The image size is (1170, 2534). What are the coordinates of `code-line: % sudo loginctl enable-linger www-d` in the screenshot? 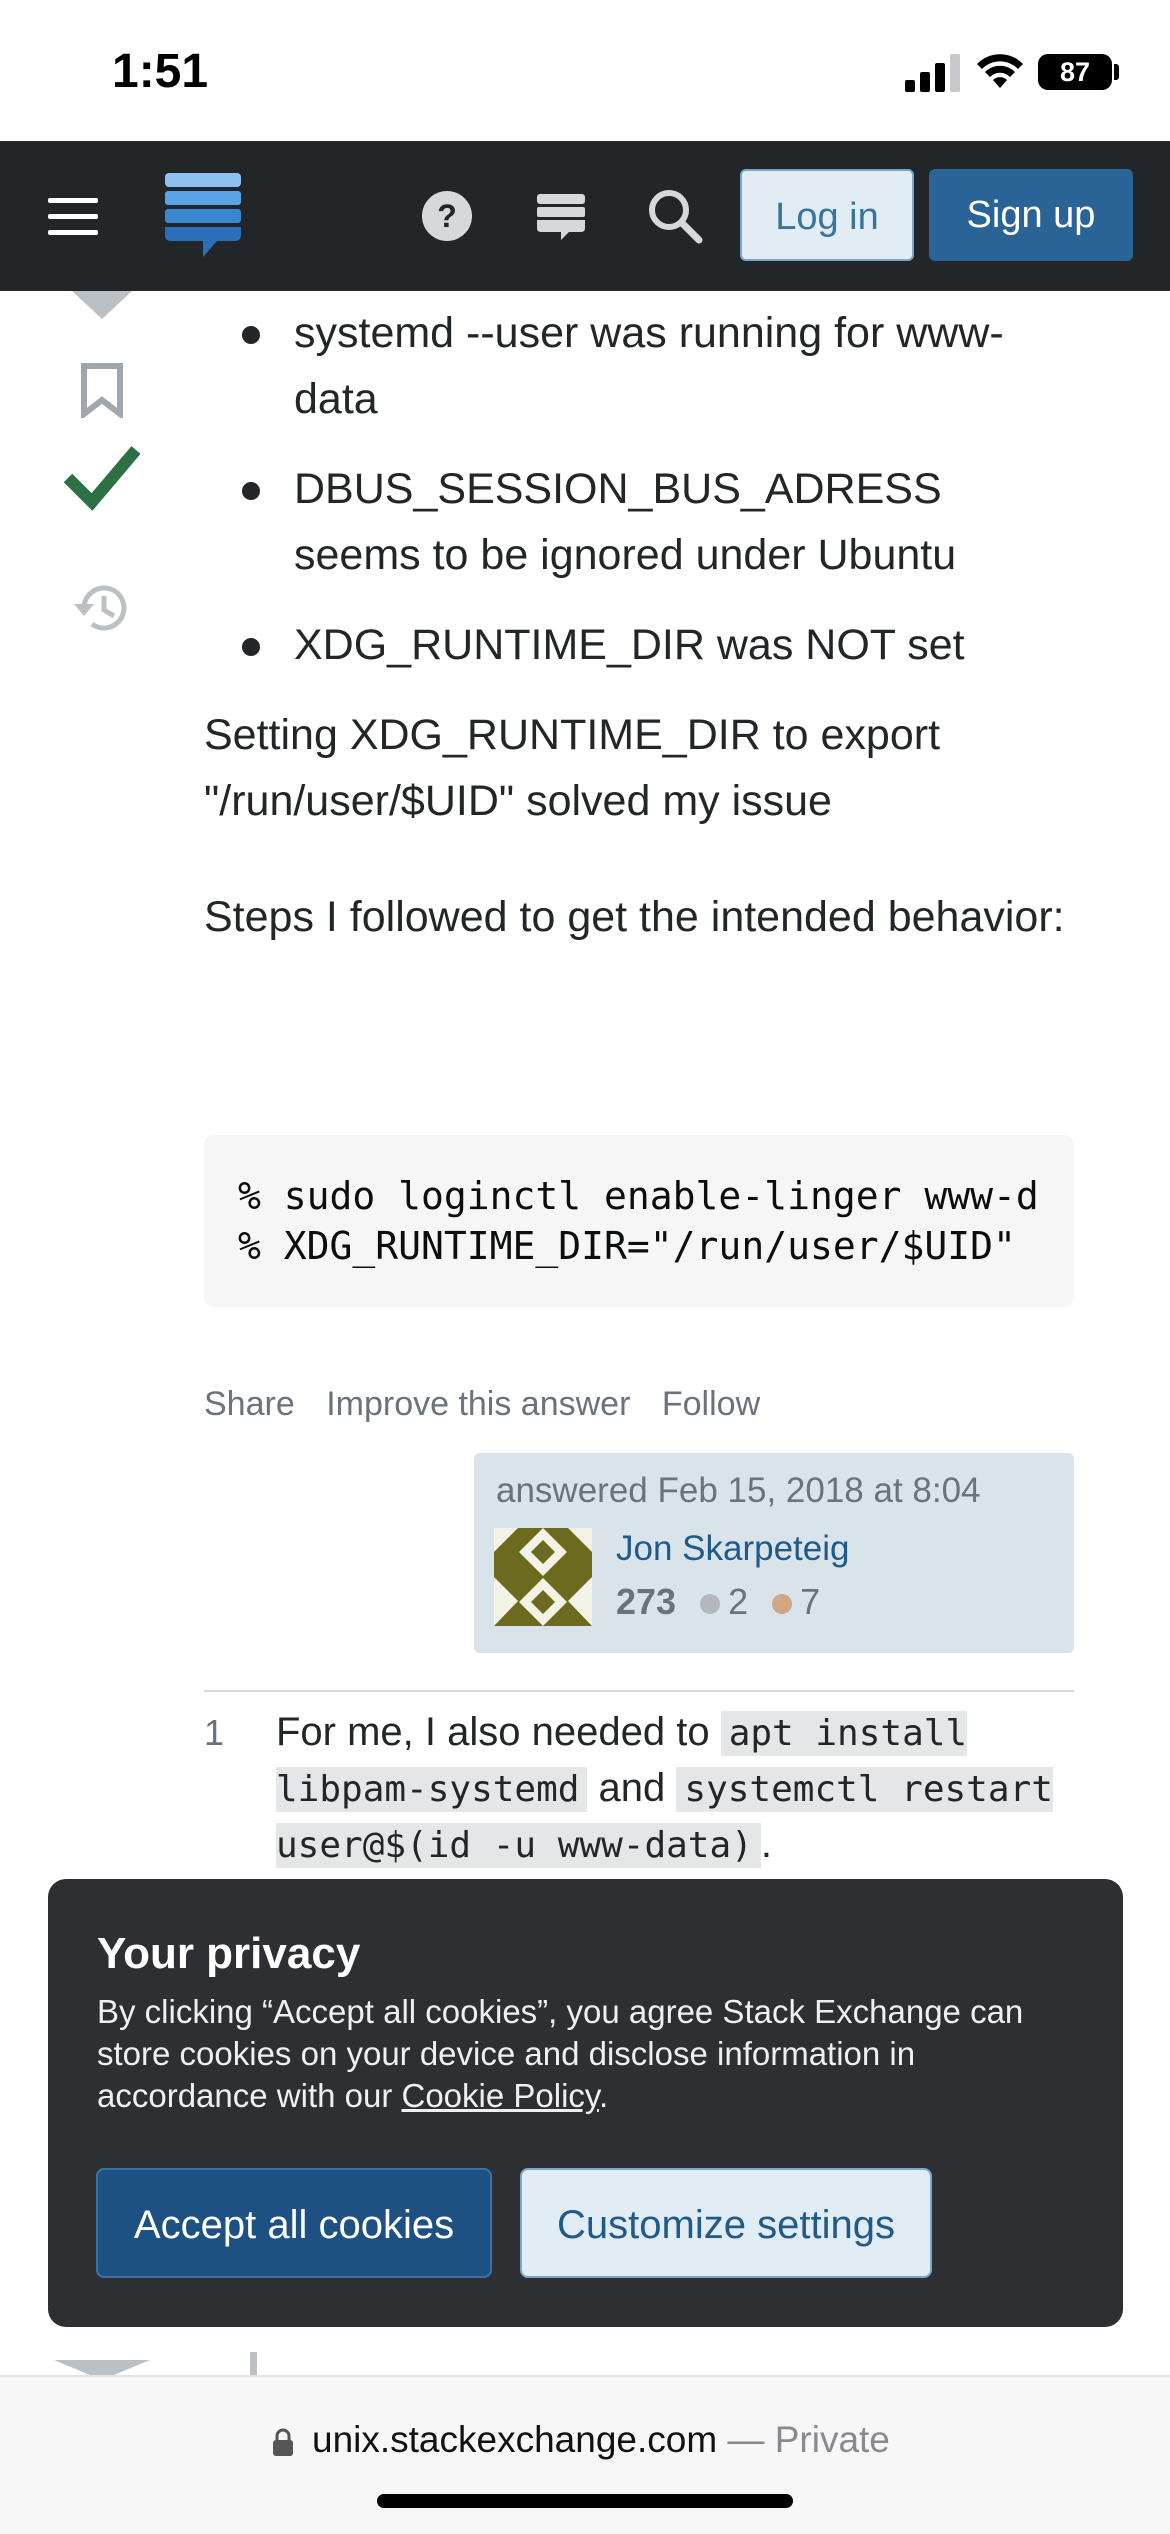 It's located at (638, 1196).